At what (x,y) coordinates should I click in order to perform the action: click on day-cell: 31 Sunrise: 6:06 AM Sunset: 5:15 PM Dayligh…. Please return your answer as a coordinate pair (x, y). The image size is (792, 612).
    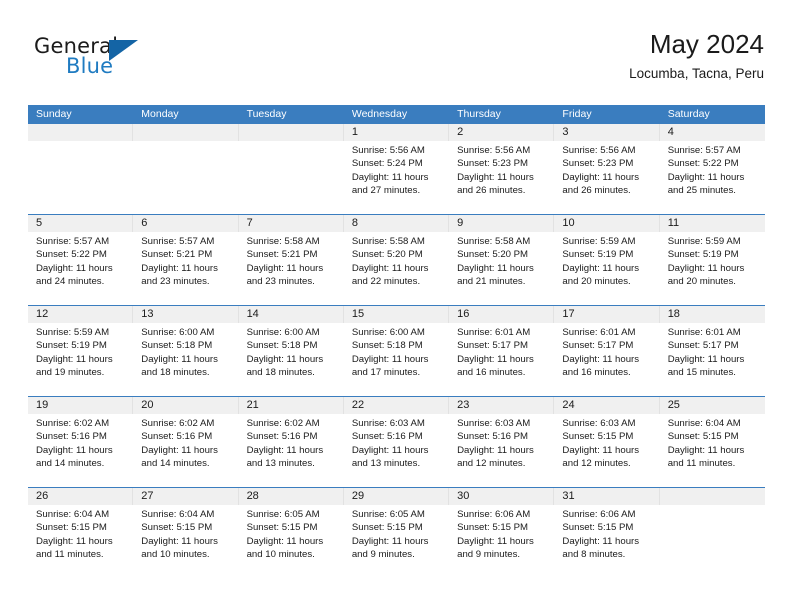
    Looking at the image, I should click on (607, 533).